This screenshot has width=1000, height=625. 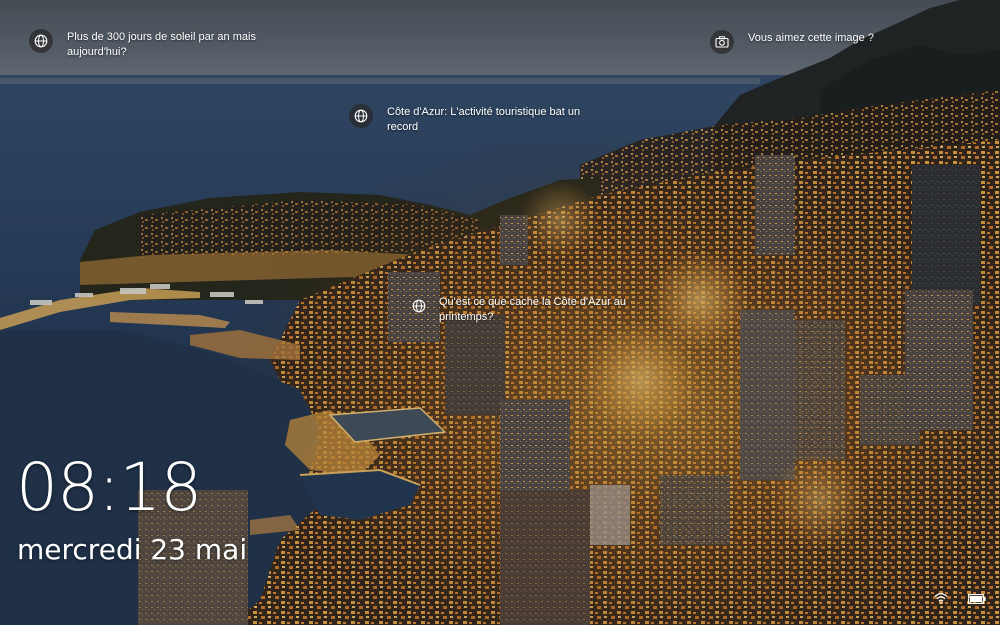 I want to click on like-this-image-button: Vous aimez cette image ?, so click(x=840, y=41).